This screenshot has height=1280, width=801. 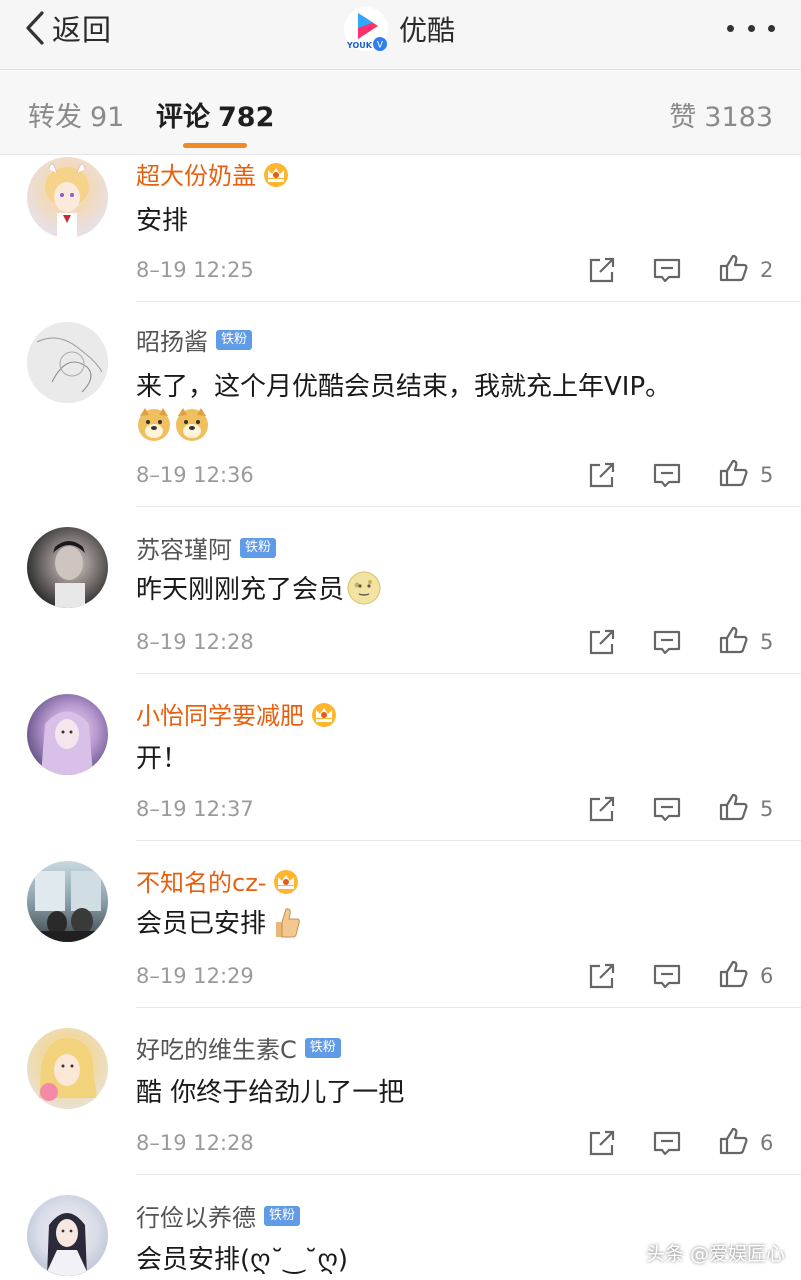 What do you see at coordinates (220, 713) in the screenshot?
I see `username: 小怡同学要减肥` at bounding box center [220, 713].